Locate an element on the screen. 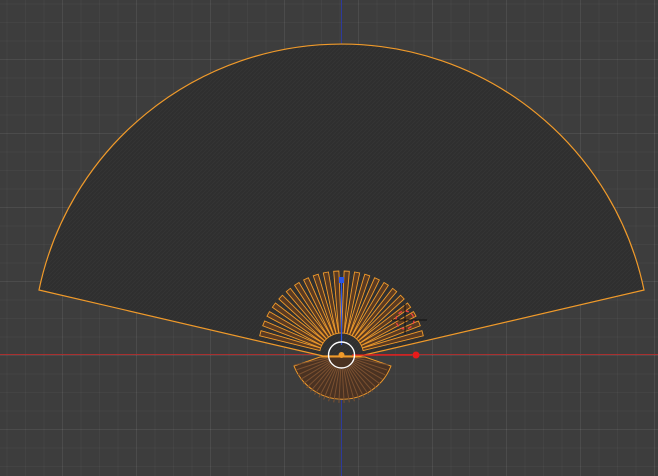 The height and width of the screenshot is (476, 658). origin-dot is located at coordinates (341, 355).